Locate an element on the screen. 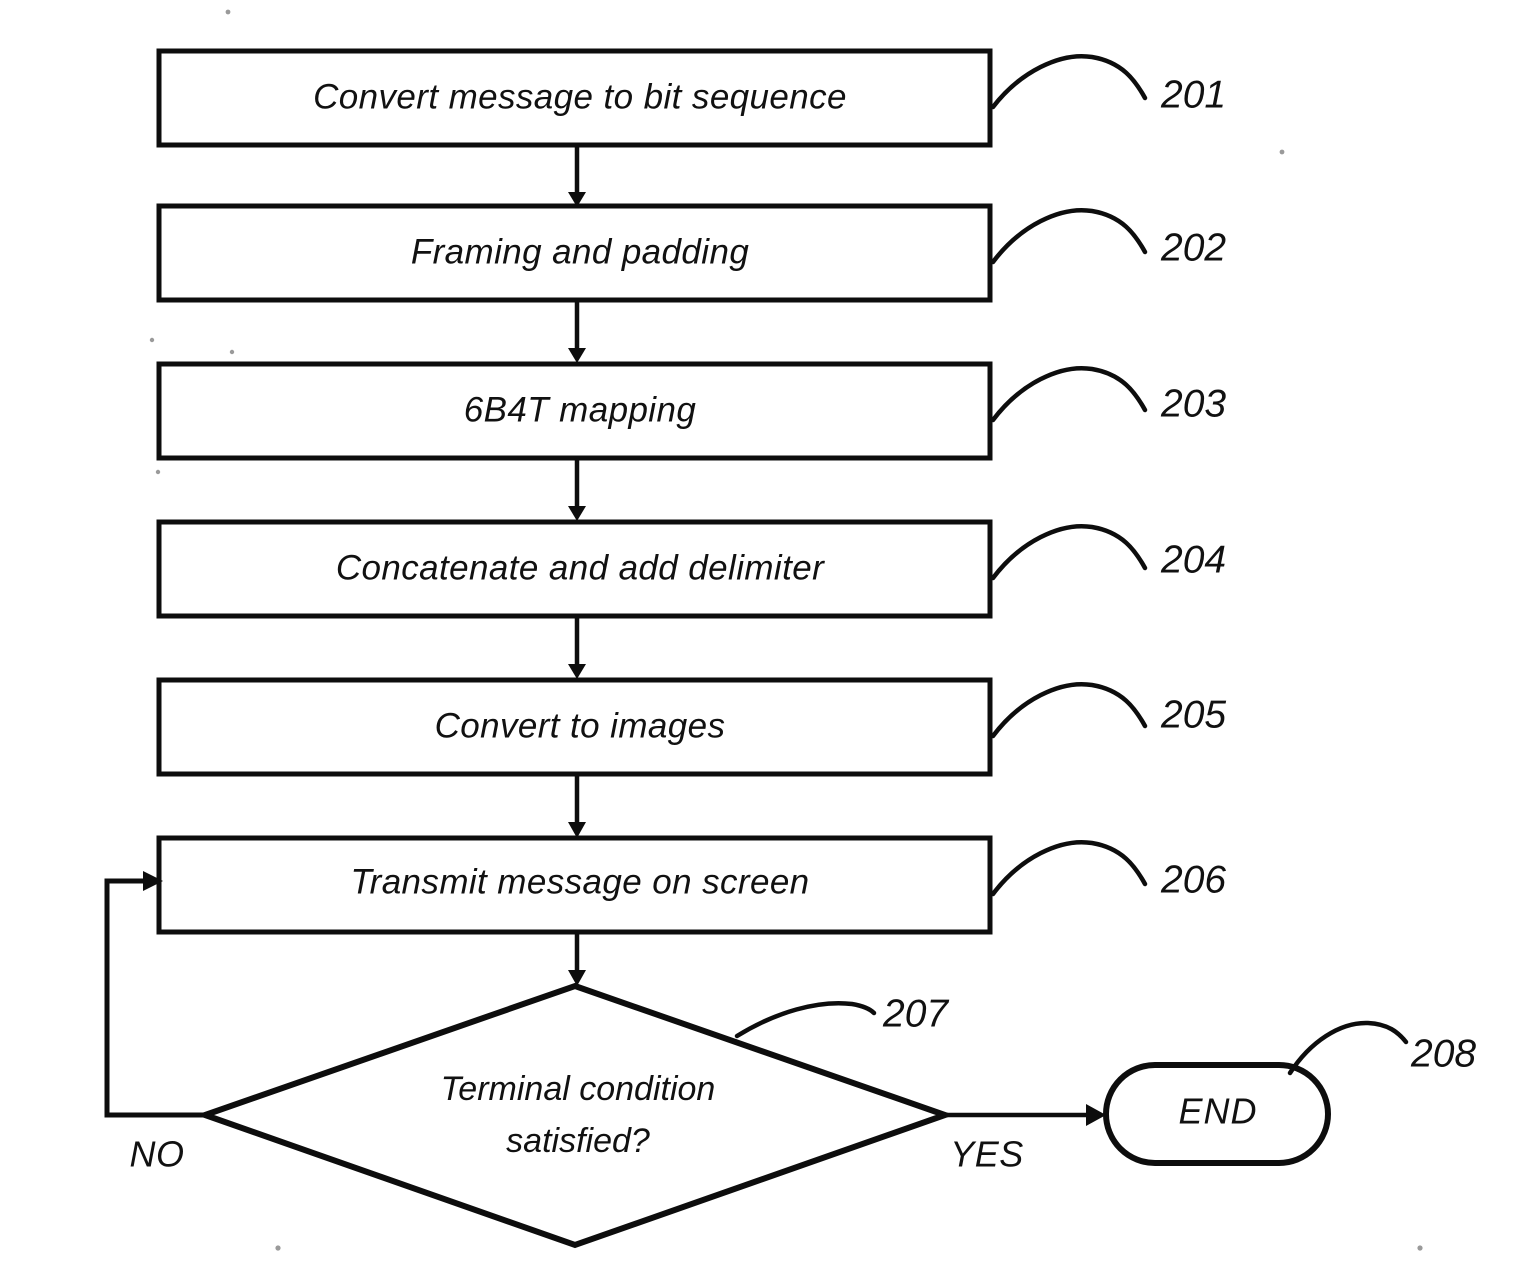  process-box-204-label: Concatenate and add delimiter is located at coordinates (580, 567).